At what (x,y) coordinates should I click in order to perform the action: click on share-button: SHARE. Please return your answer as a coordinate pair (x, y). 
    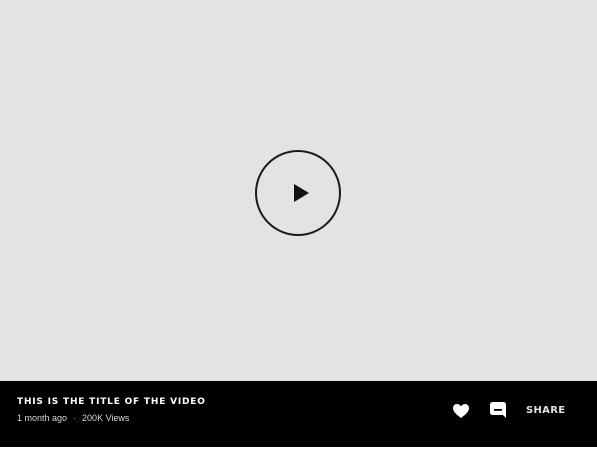
    Looking at the image, I should click on (545, 410).